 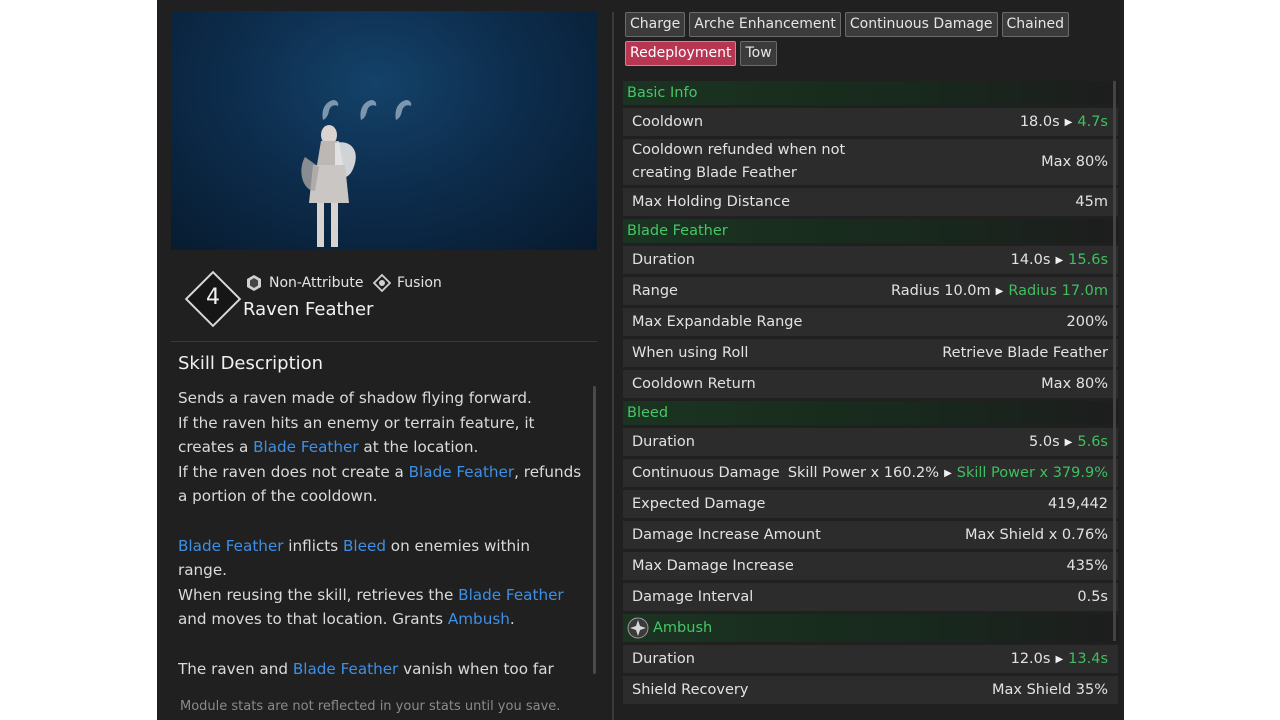 I want to click on ambush-icon, so click(x=638, y=628).